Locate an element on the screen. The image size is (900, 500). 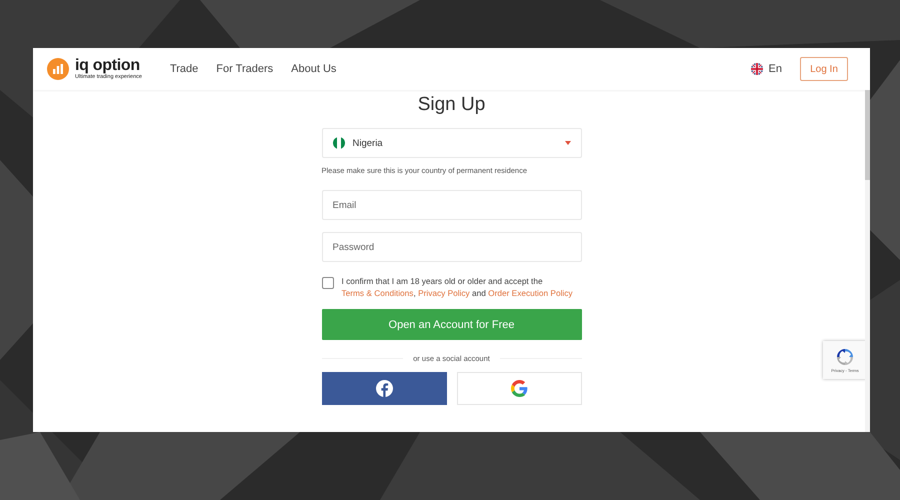
google-button is located at coordinates (519, 388).